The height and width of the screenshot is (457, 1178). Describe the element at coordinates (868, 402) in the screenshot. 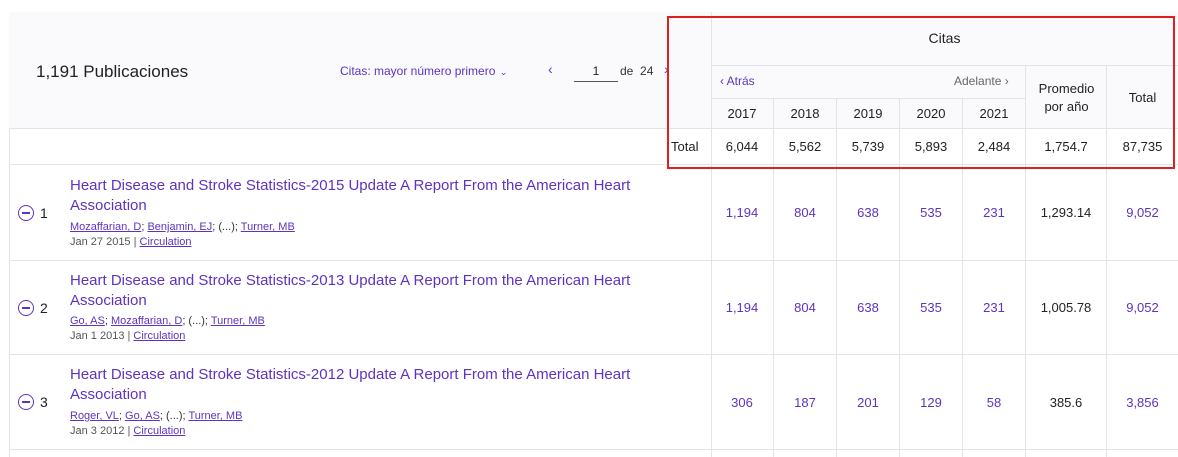

I see `citation-value: 201` at that location.